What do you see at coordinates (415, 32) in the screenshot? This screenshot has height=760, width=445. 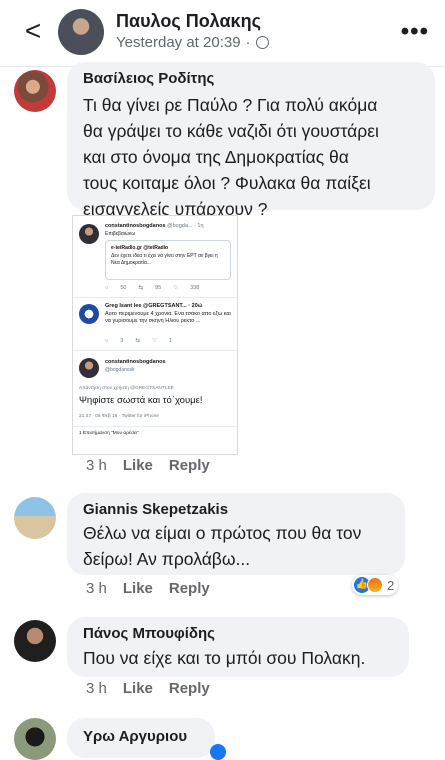 I see `more-options-icon: •••` at bounding box center [415, 32].